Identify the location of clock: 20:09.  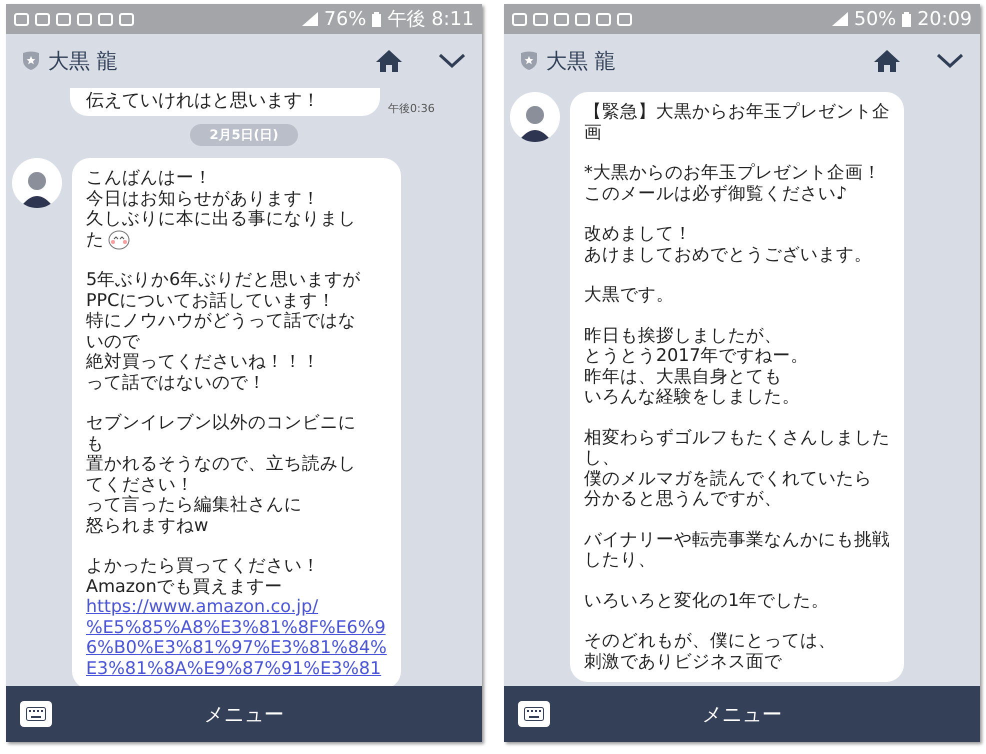
(944, 19).